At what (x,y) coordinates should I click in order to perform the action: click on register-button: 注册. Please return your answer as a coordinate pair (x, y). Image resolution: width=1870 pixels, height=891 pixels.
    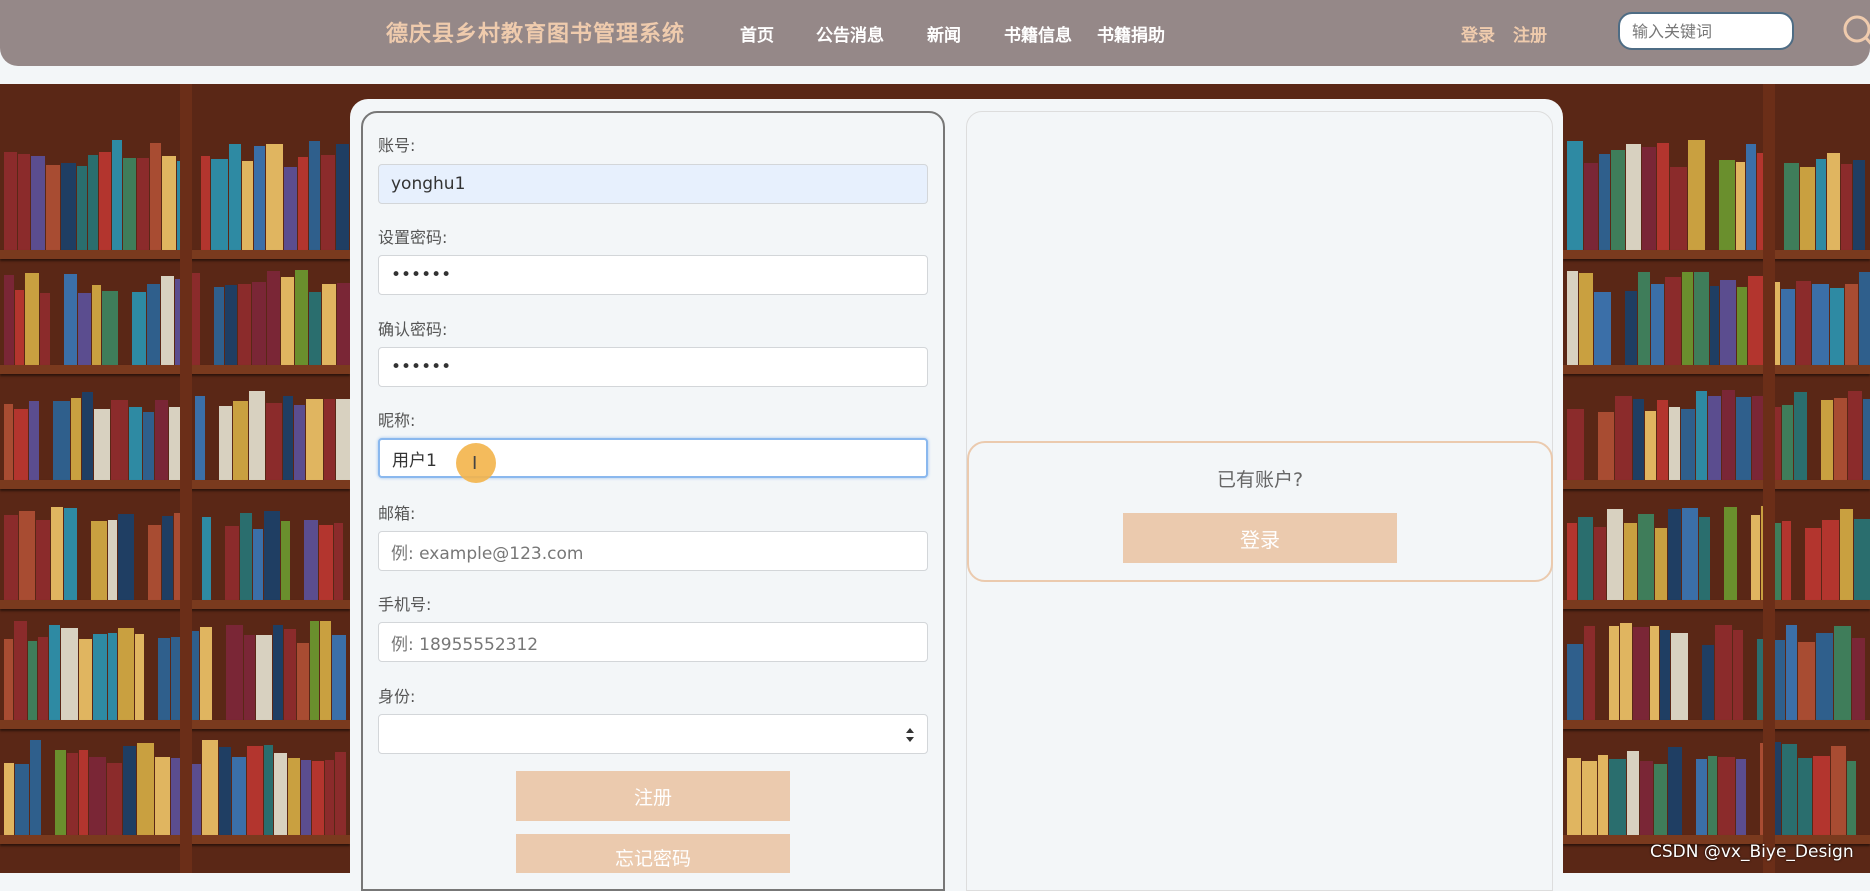
    Looking at the image, I should click on (653, 796).